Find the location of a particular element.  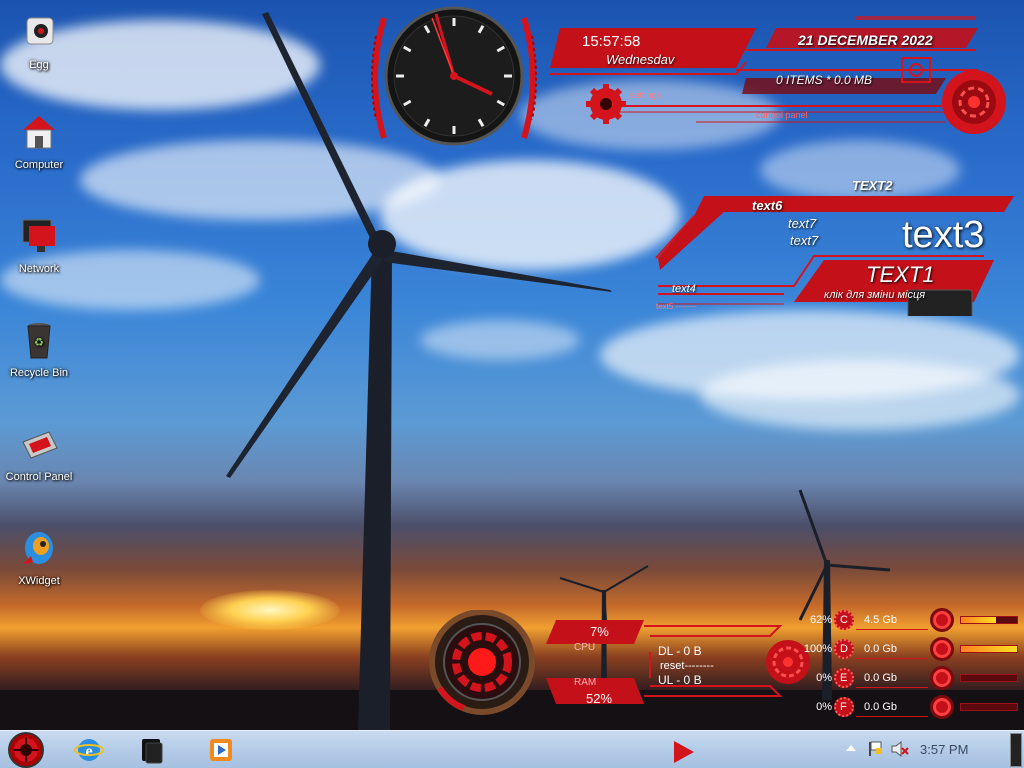

drive-letter: C is located at coordinates (844, 620).